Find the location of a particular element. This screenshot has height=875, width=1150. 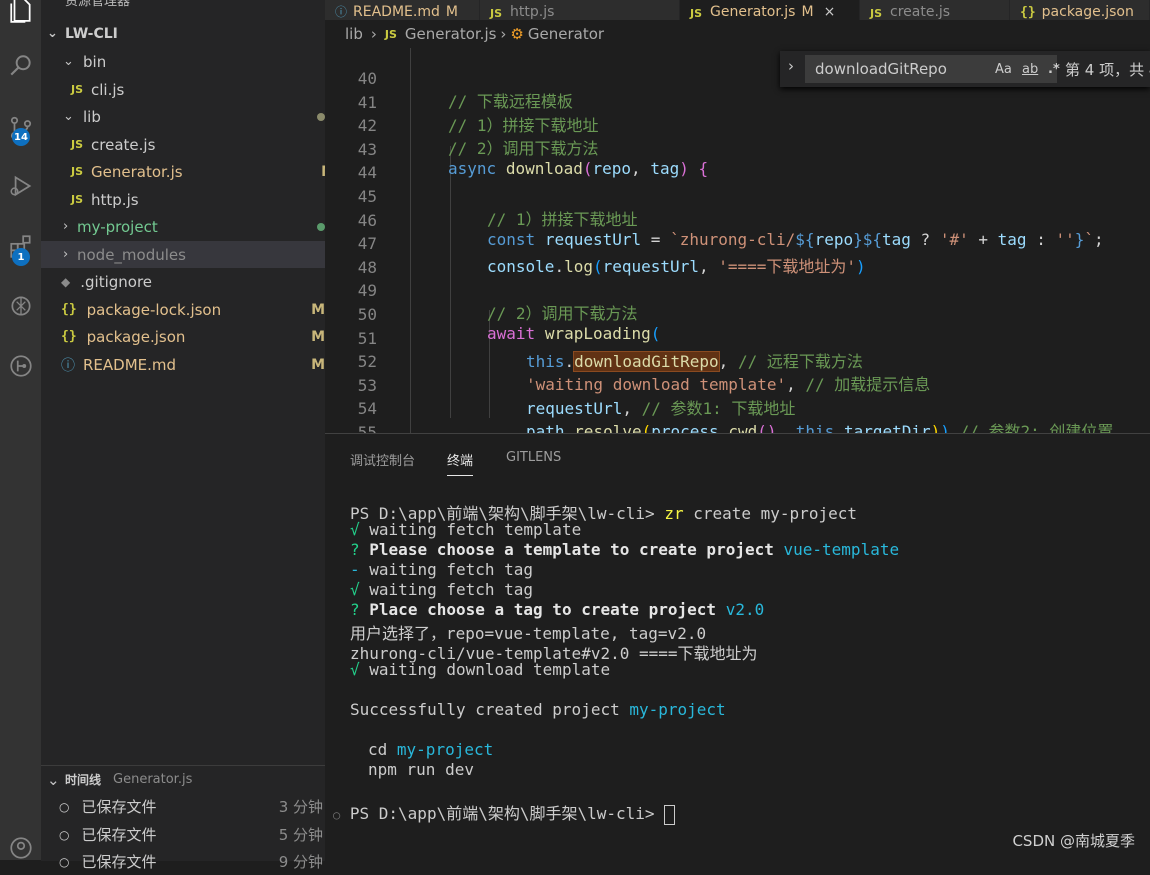

untracked-dot-icon is located at coordinates (321, 226).